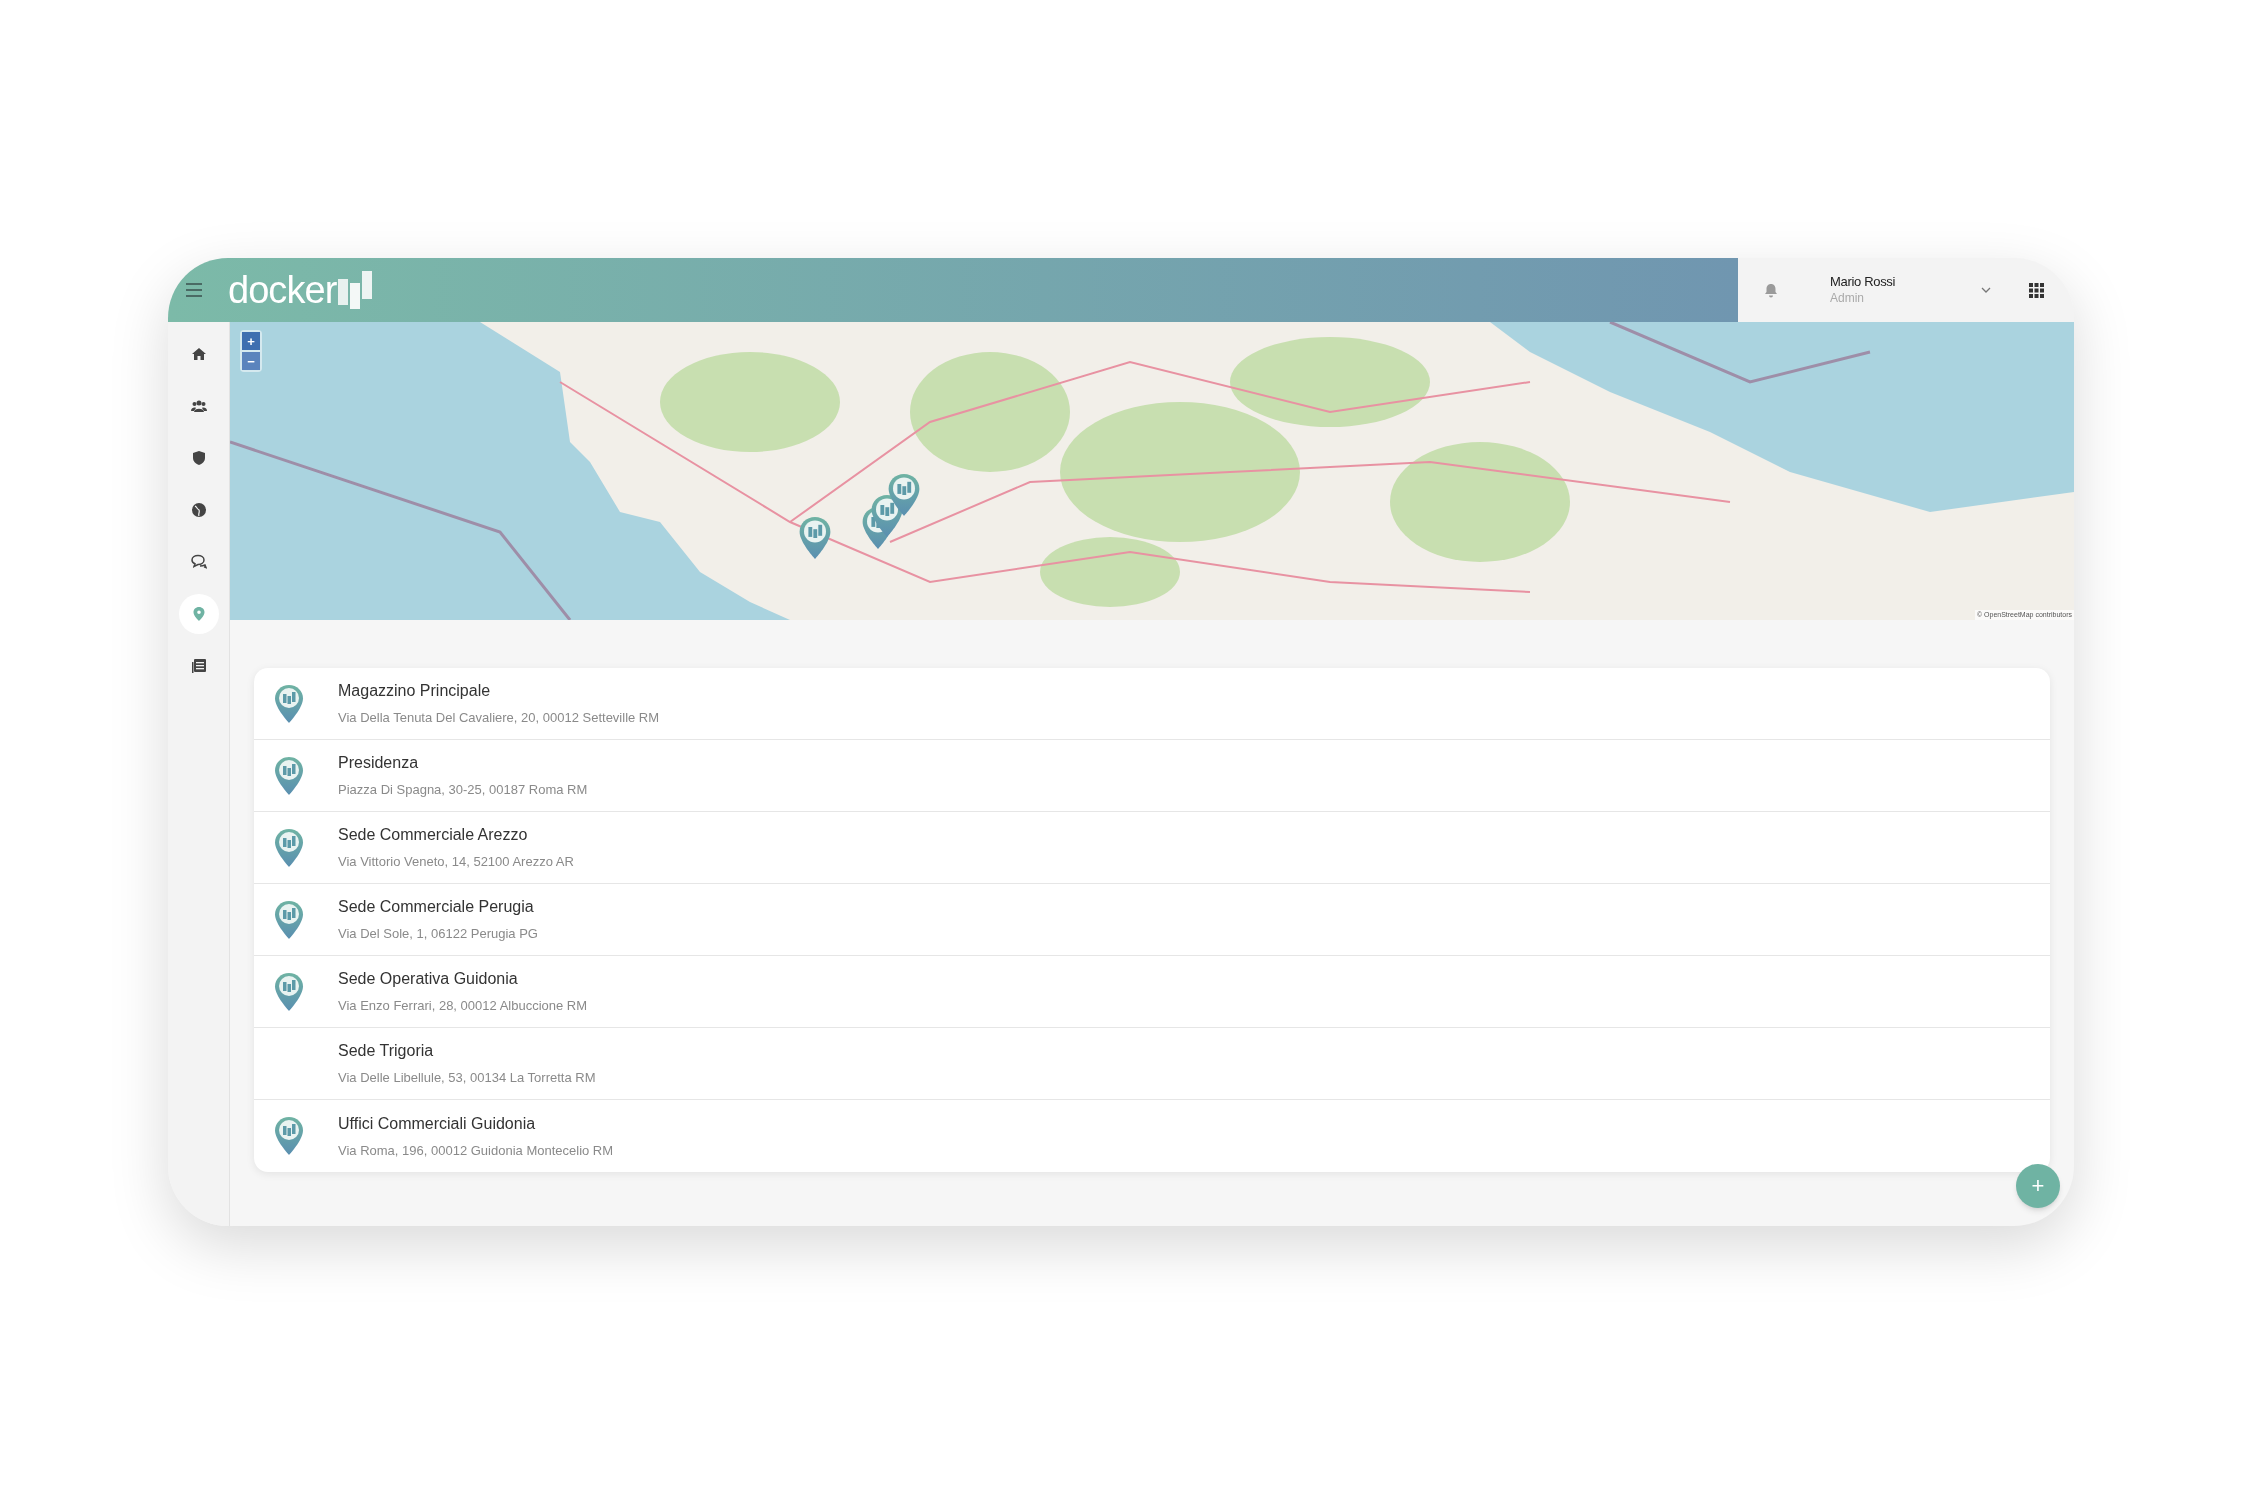 The image size is (2250, 1500). What do you see at coordinates (456, 862) in the screenshot?
I see `location-address: Via Vittorio Veneto, 14, 52100 Arezzo AR` at bounding box center [456, 862].